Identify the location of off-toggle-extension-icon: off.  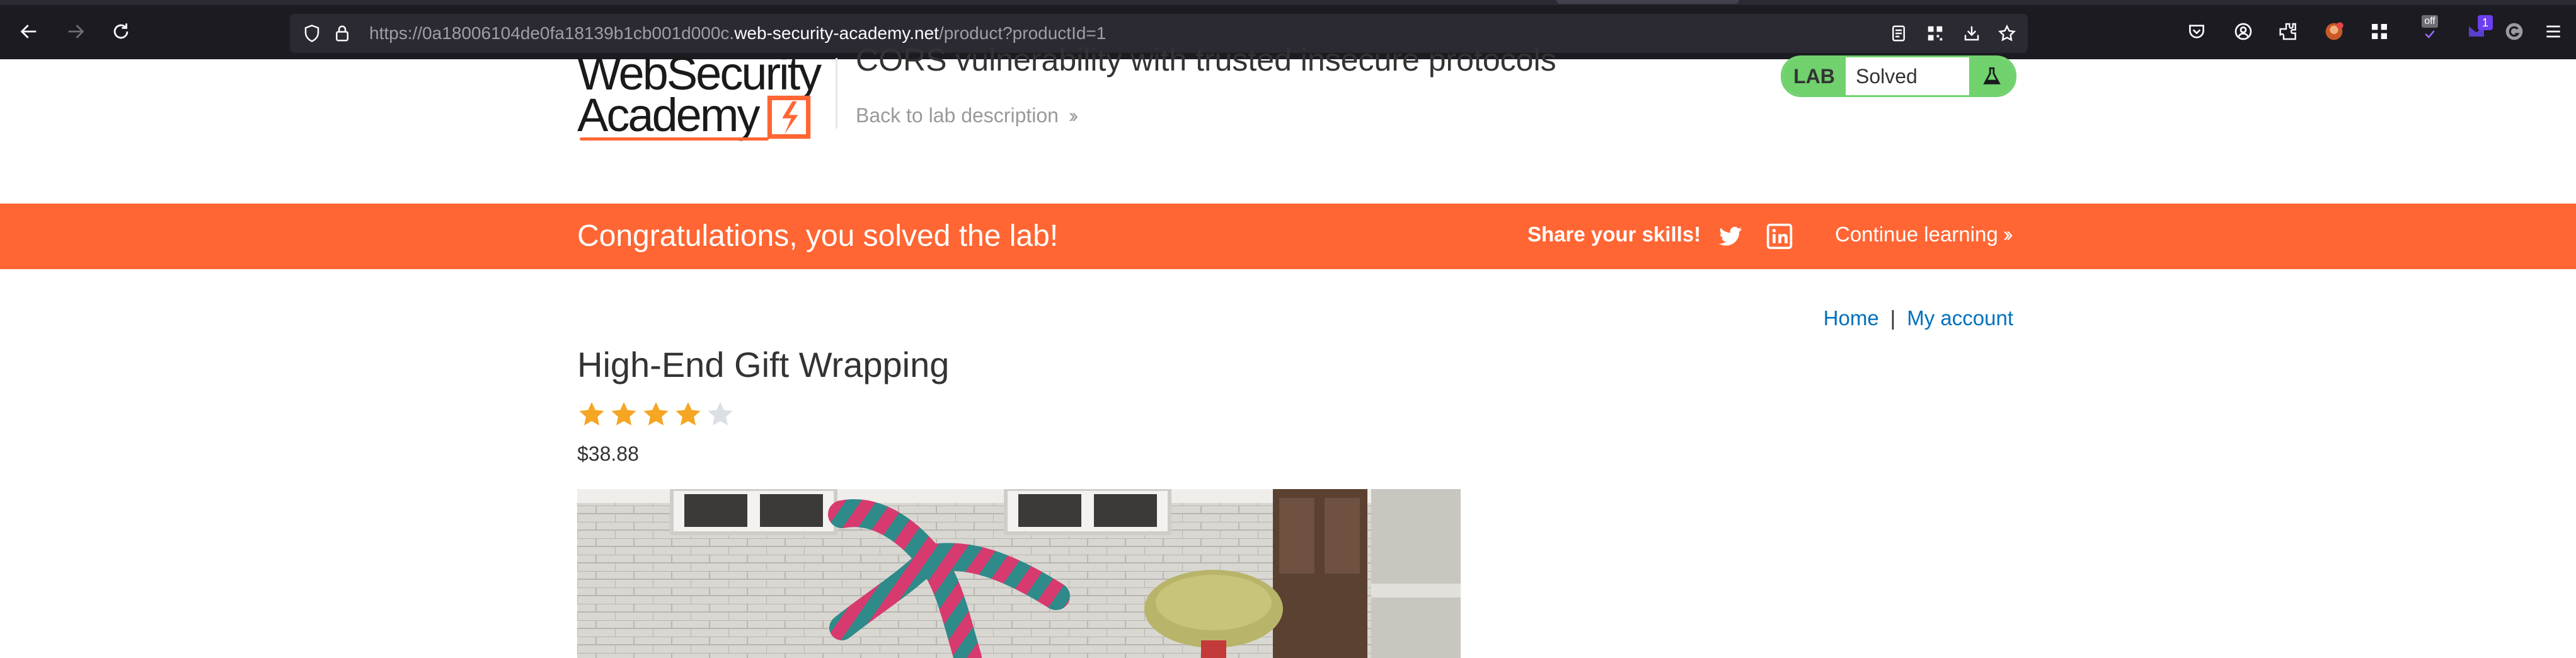
(2429, 27).